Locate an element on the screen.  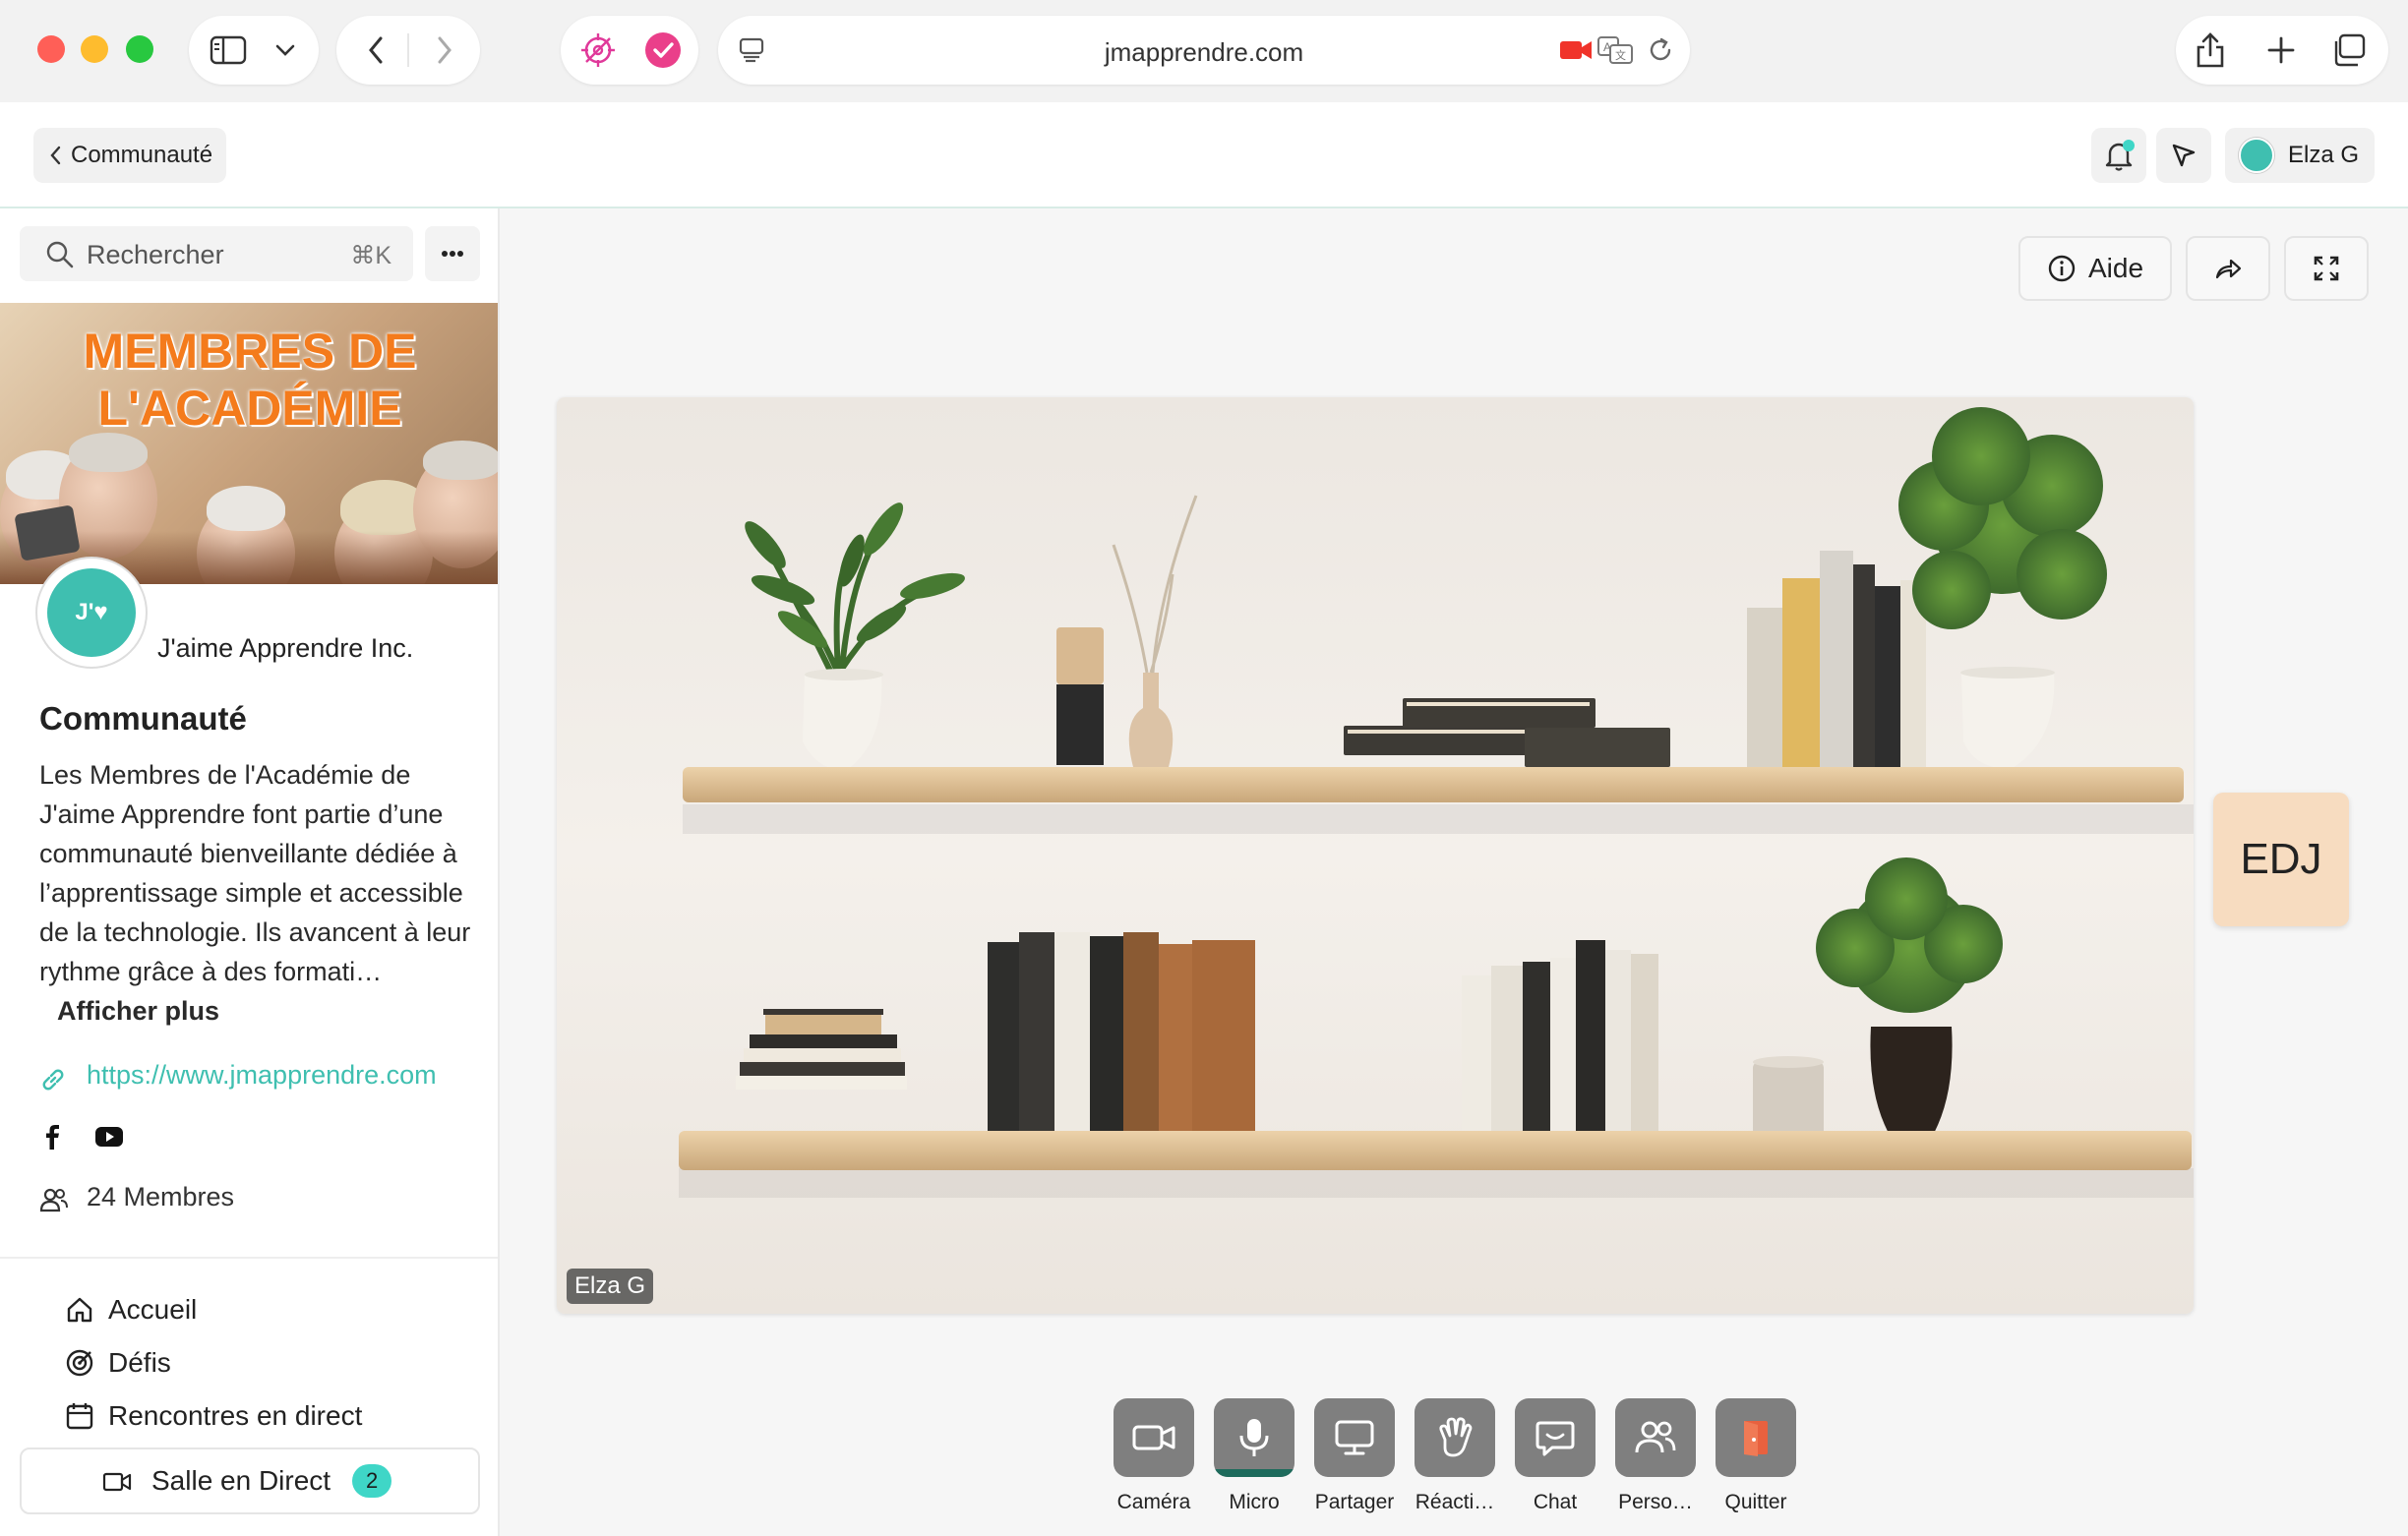
youtube-icon is located at coordinates (109, 1137).